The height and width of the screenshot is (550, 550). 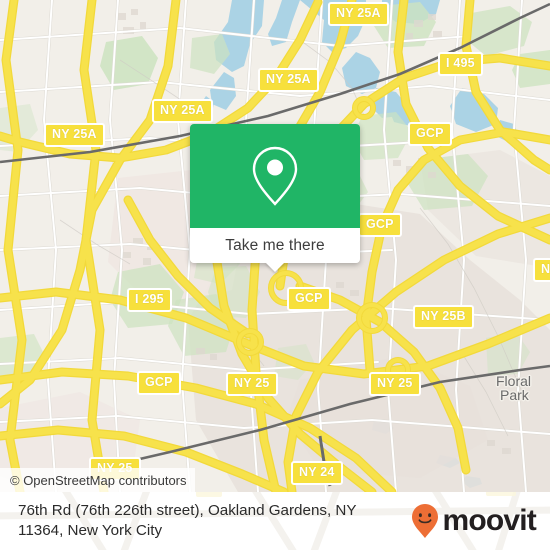 I want to click on moovit-logo: moovit, so click(x=473, y=521).